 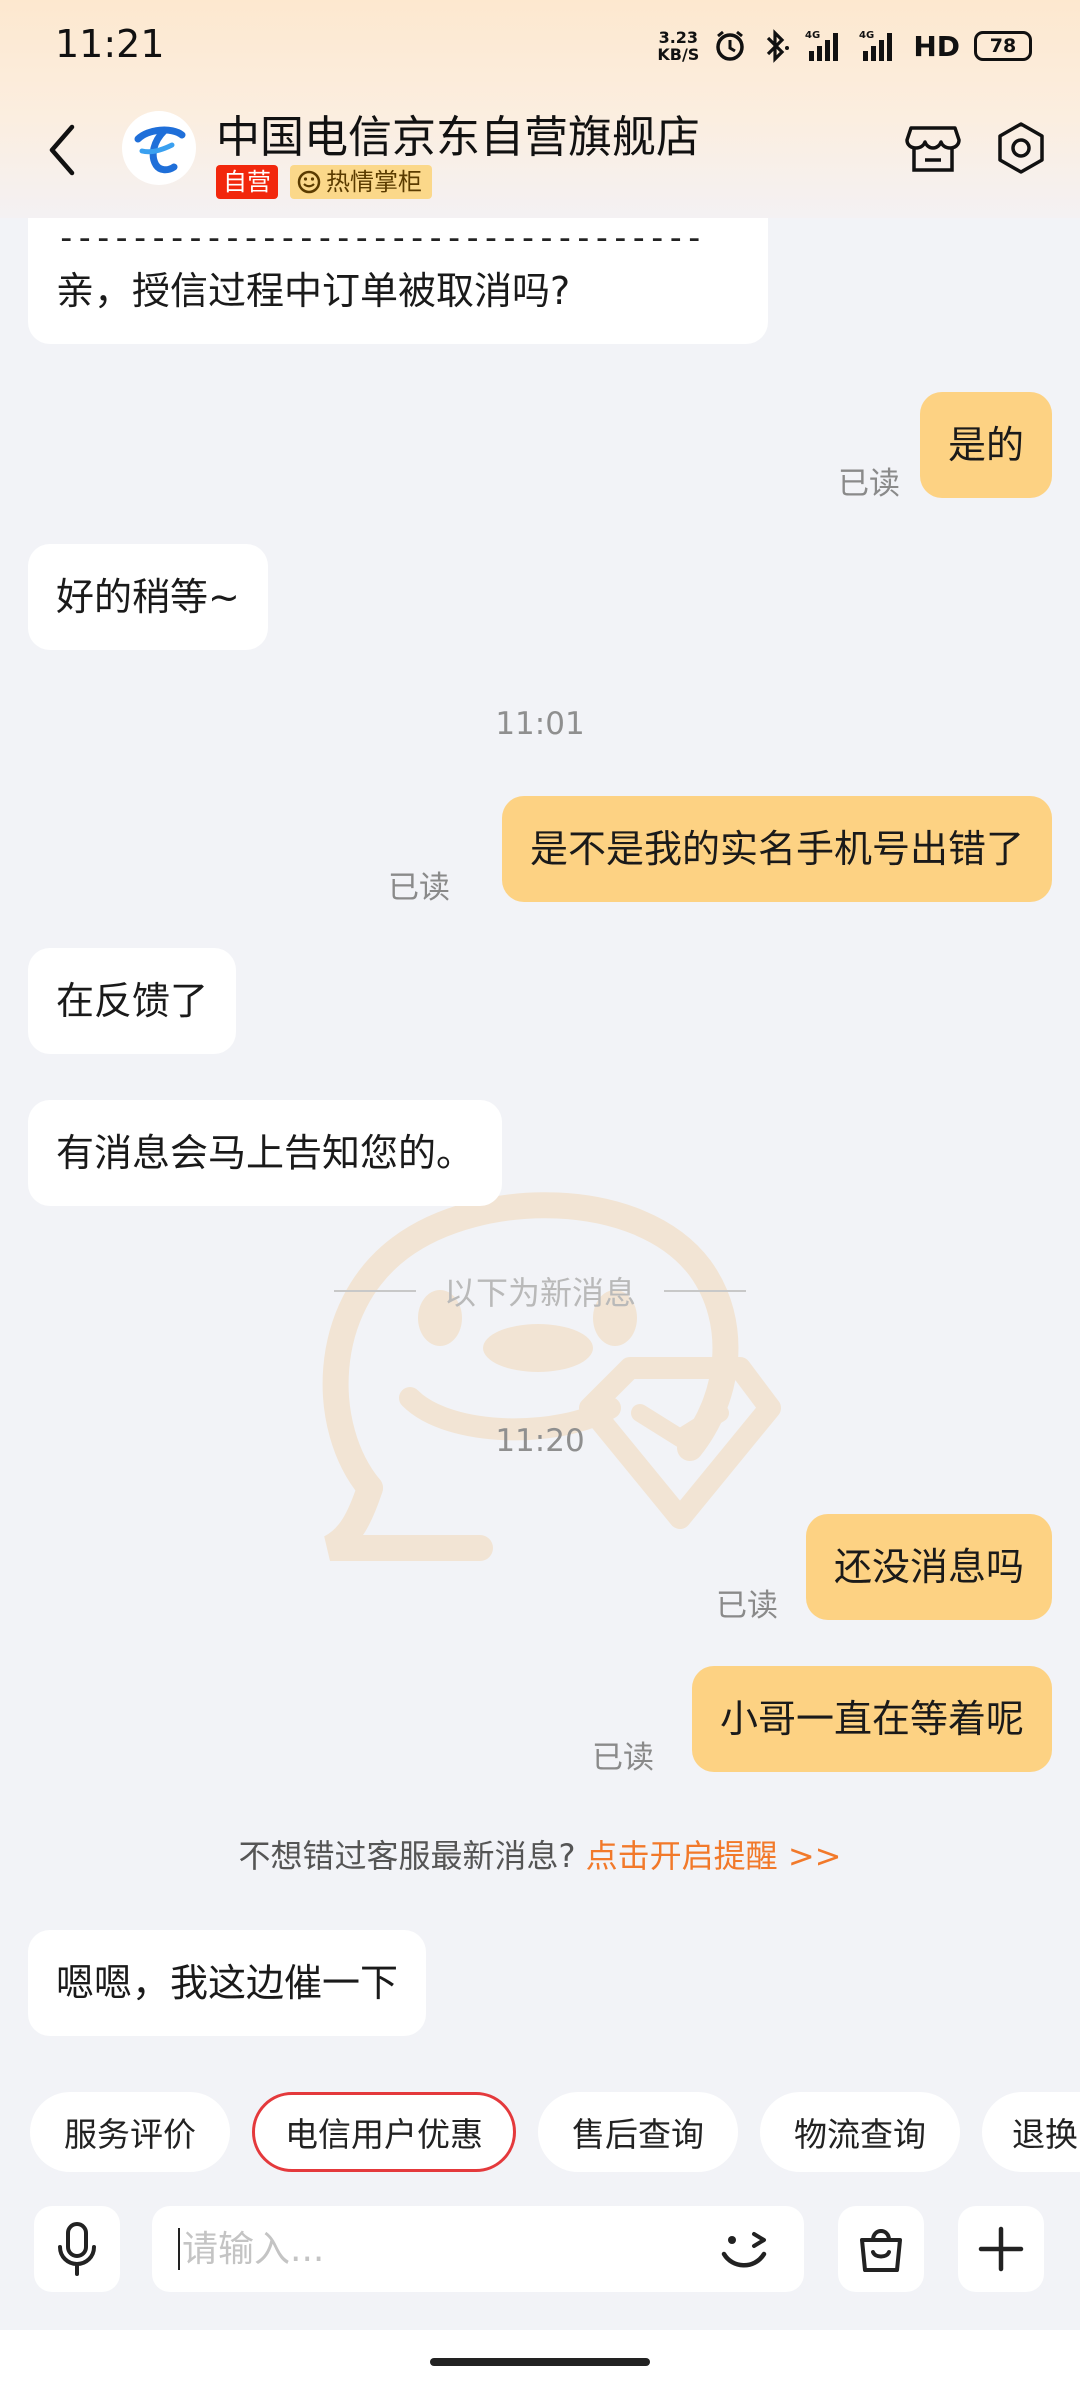 I want to click on status-bar: 11:21 3.23 KB/S 4G 4G HD 78, so click(x=540, y=45).